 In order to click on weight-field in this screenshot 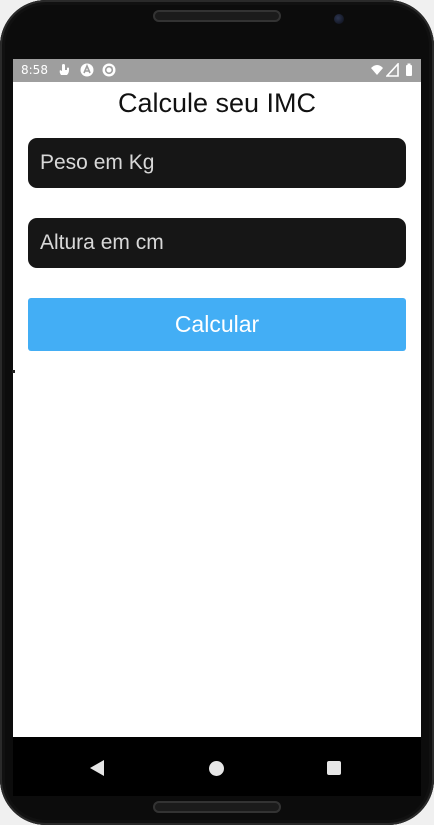, I will do `click(217, 163)`.